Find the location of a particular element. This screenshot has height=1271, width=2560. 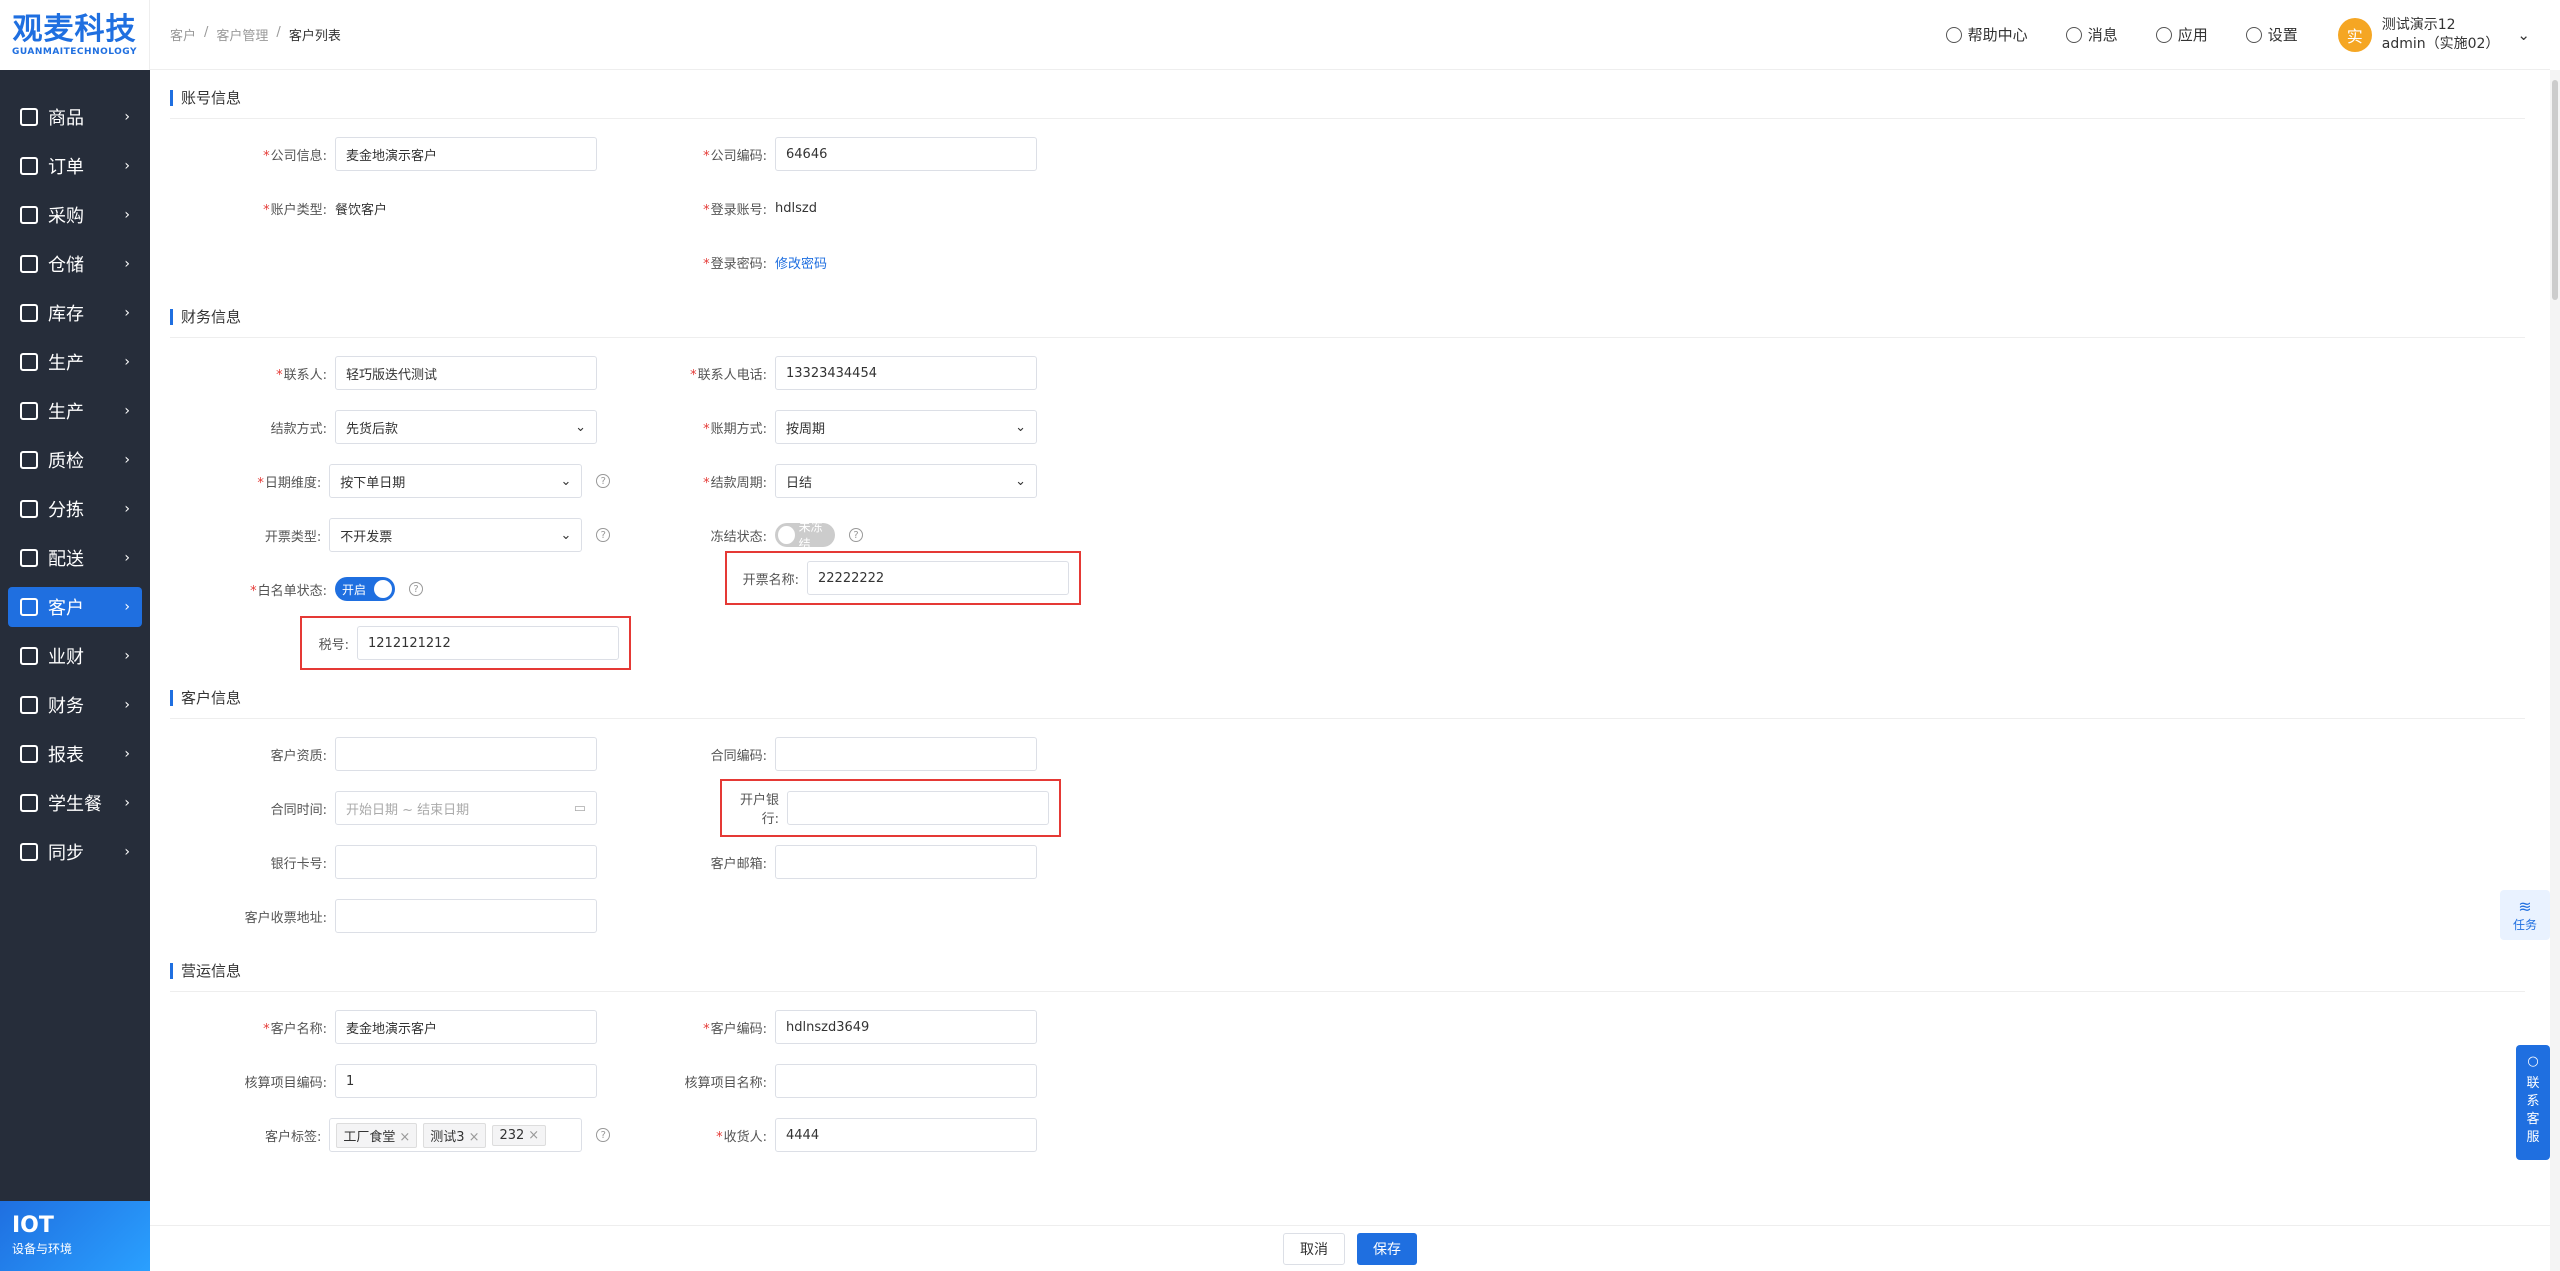

freeze-status-toggle: 未冻结 is located at coordinates (805, 535).